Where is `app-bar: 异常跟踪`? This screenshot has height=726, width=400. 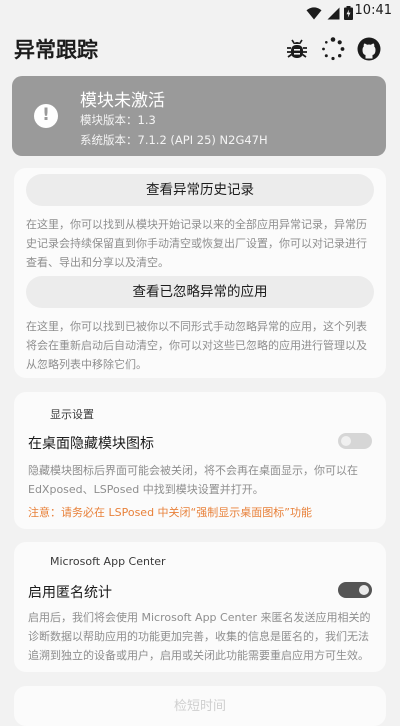 app-bar: 异常跟踪 is located at coordinates (200, 49).